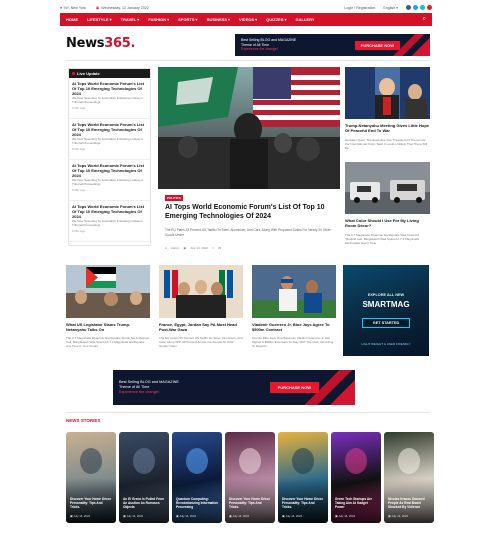  I want to click on nav-item-label: GALLERY, so click(305, 19).